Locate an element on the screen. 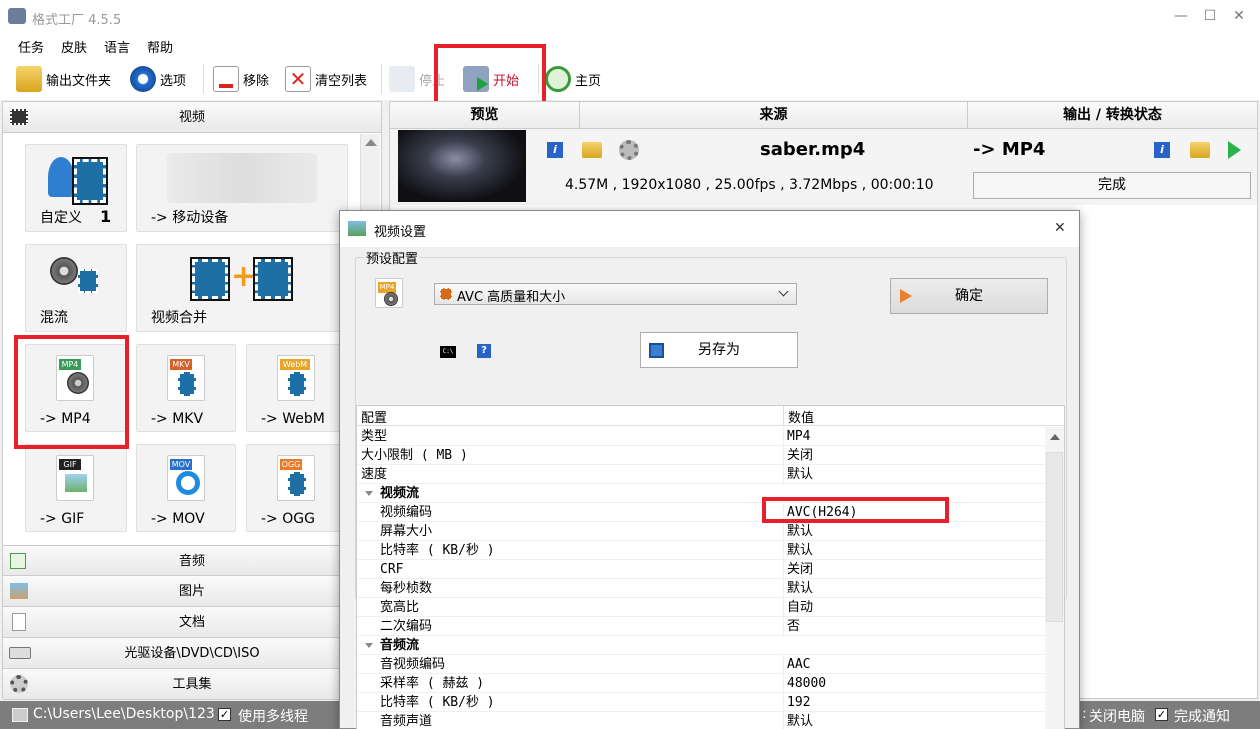  info-icon: i is located at coordinates (555, 150).